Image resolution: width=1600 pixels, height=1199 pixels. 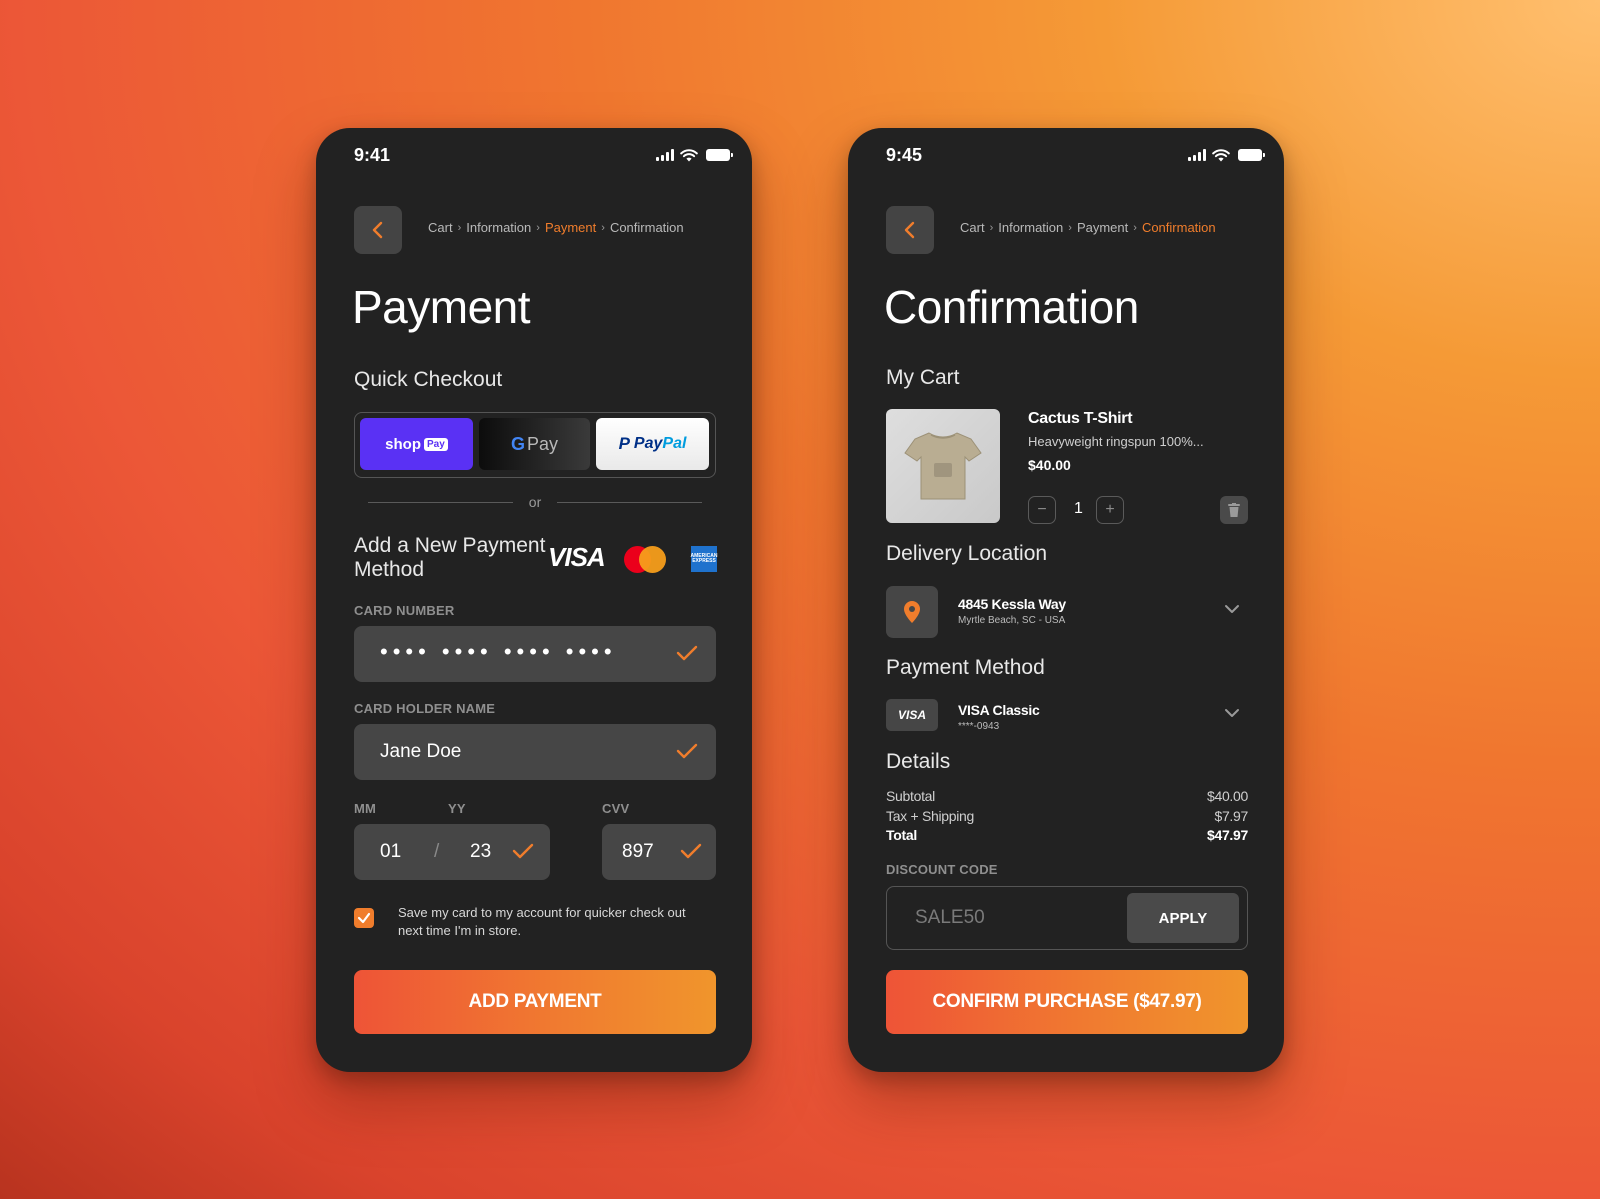 I want to click on status-bar: 9:41, so click(x=543, y=155).